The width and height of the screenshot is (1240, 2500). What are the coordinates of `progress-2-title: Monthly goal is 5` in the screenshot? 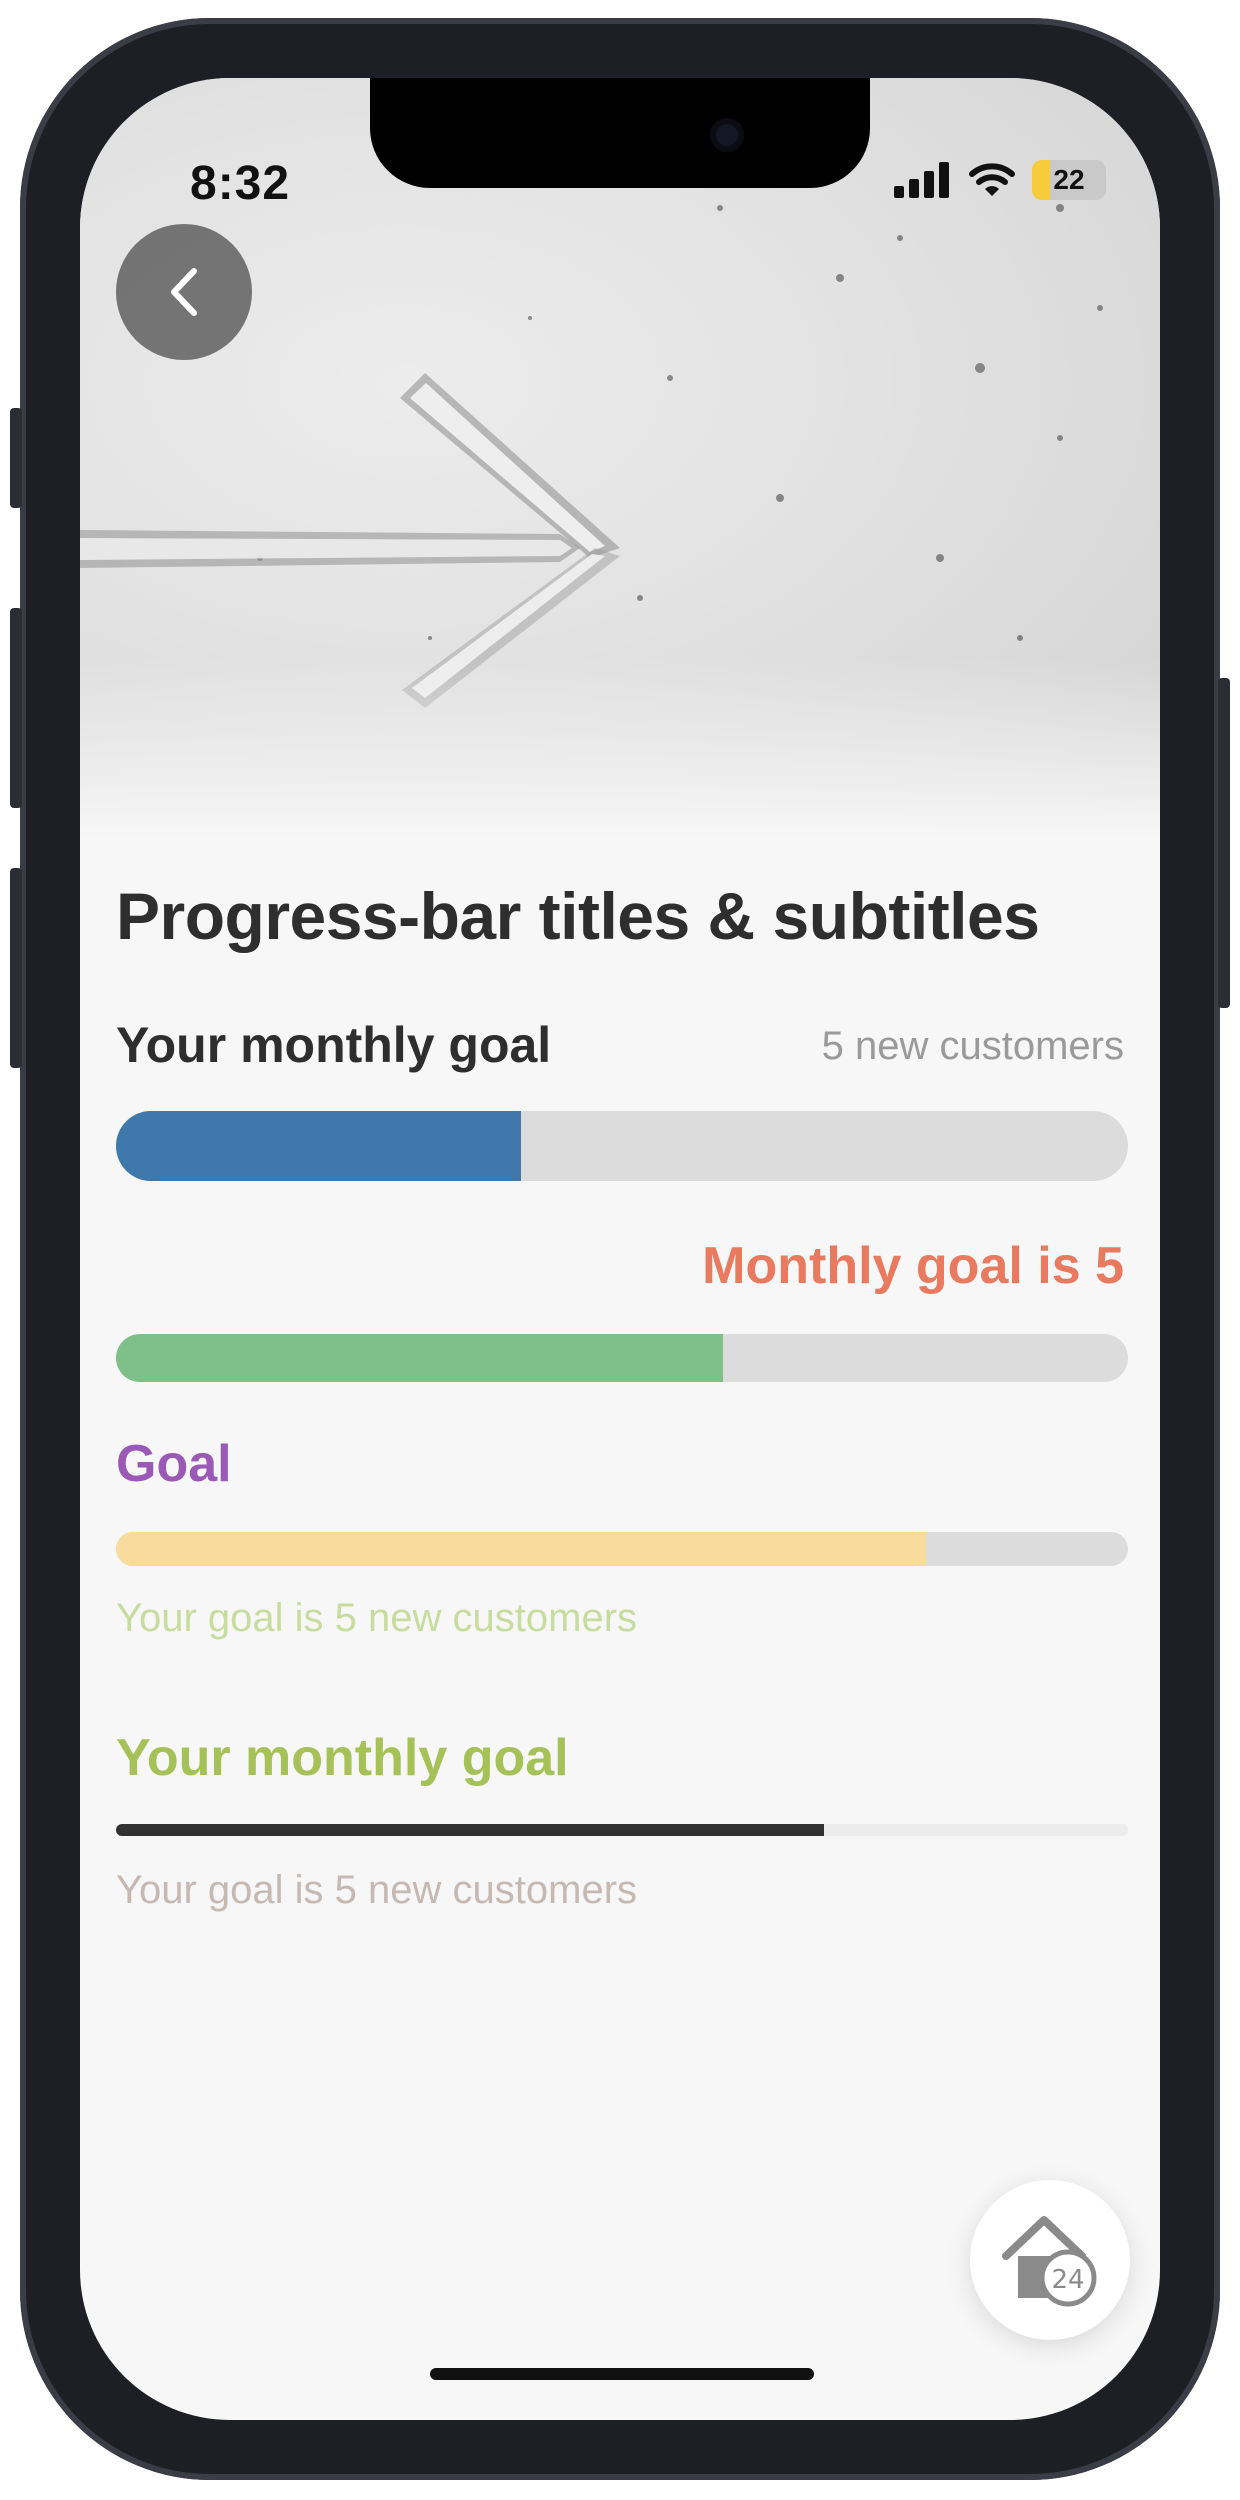 It's located at (913, 1266).